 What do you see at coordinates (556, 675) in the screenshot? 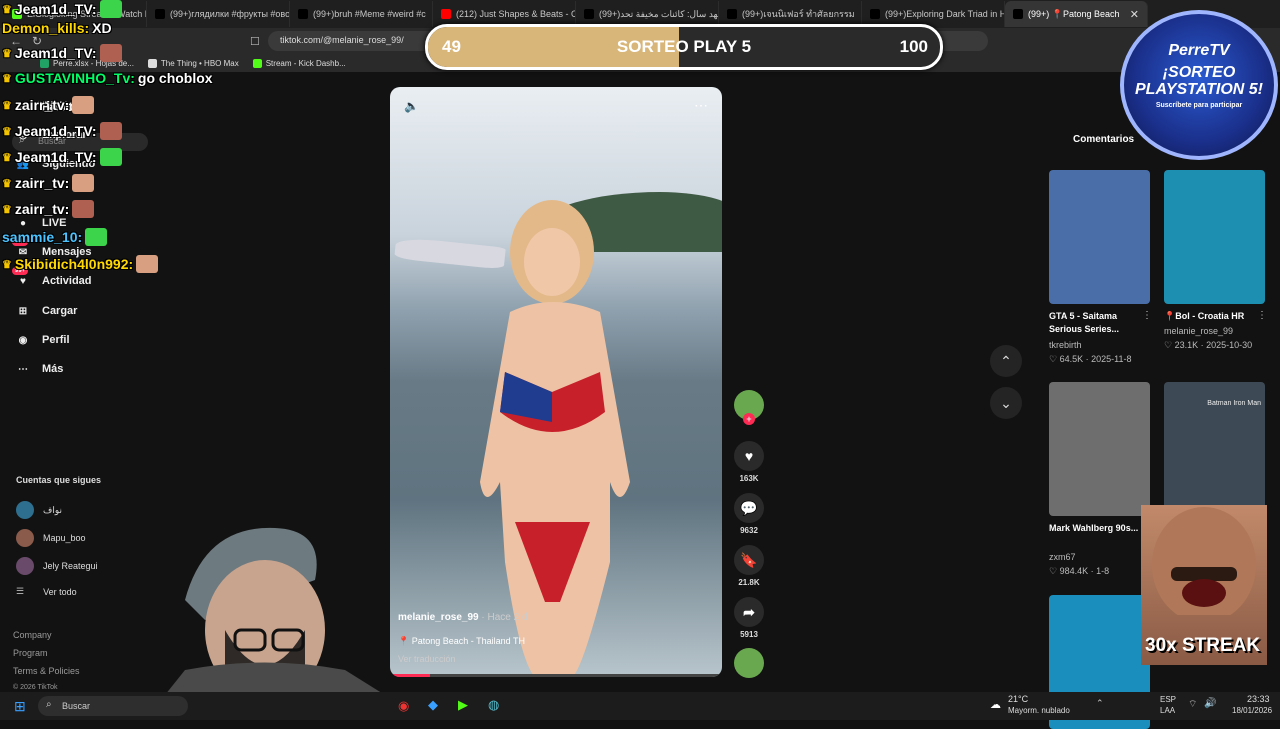
I see `video-progress-bar` at bounding box center [556, 675].